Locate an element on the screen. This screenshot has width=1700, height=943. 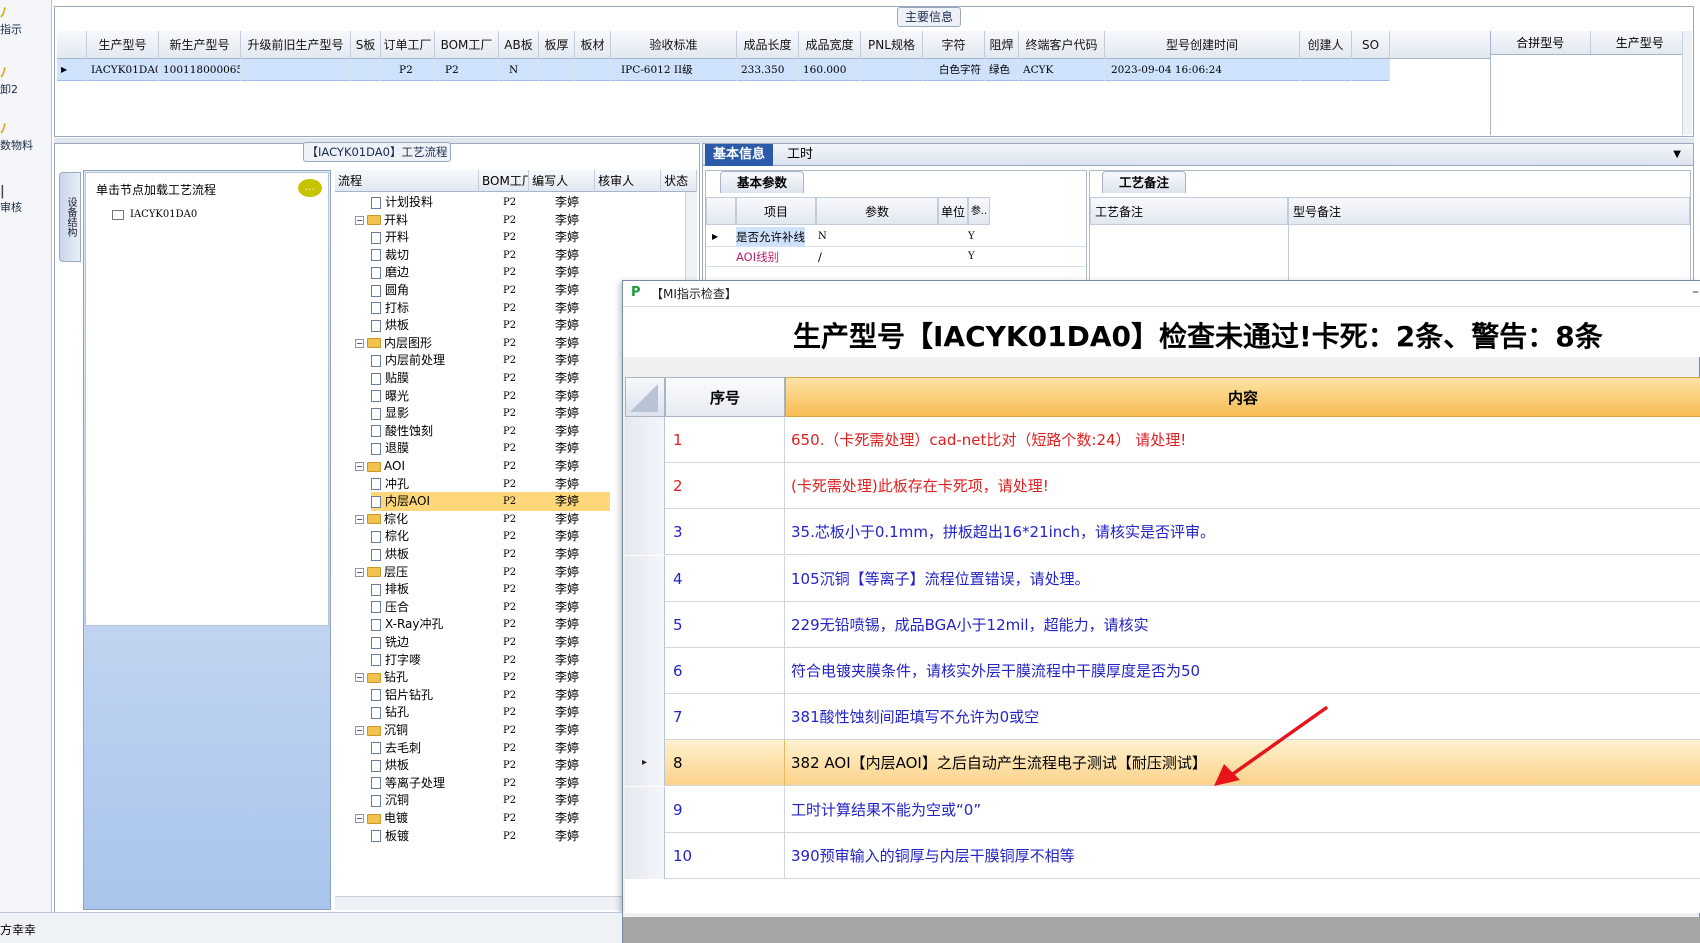
check-result-row: 4 105沉铜【等离子】流程位置错误，请处理。 is located at coordinates (1162, 578).